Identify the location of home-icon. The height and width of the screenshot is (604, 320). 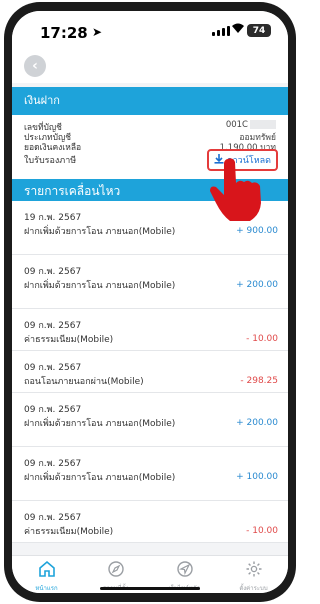
(47, 571).